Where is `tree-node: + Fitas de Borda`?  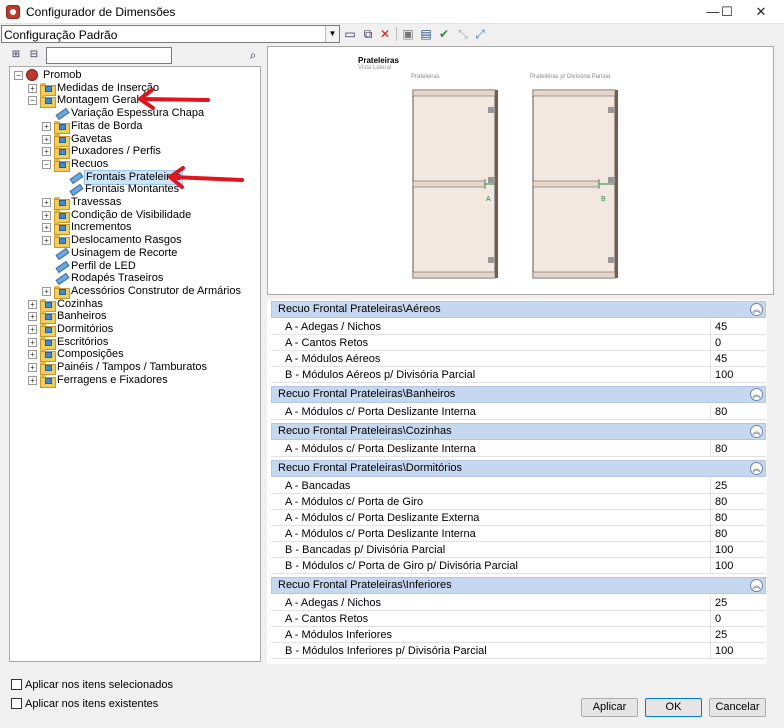
tree-node: + Fitas de Borda is located at coordinates (135, 127).